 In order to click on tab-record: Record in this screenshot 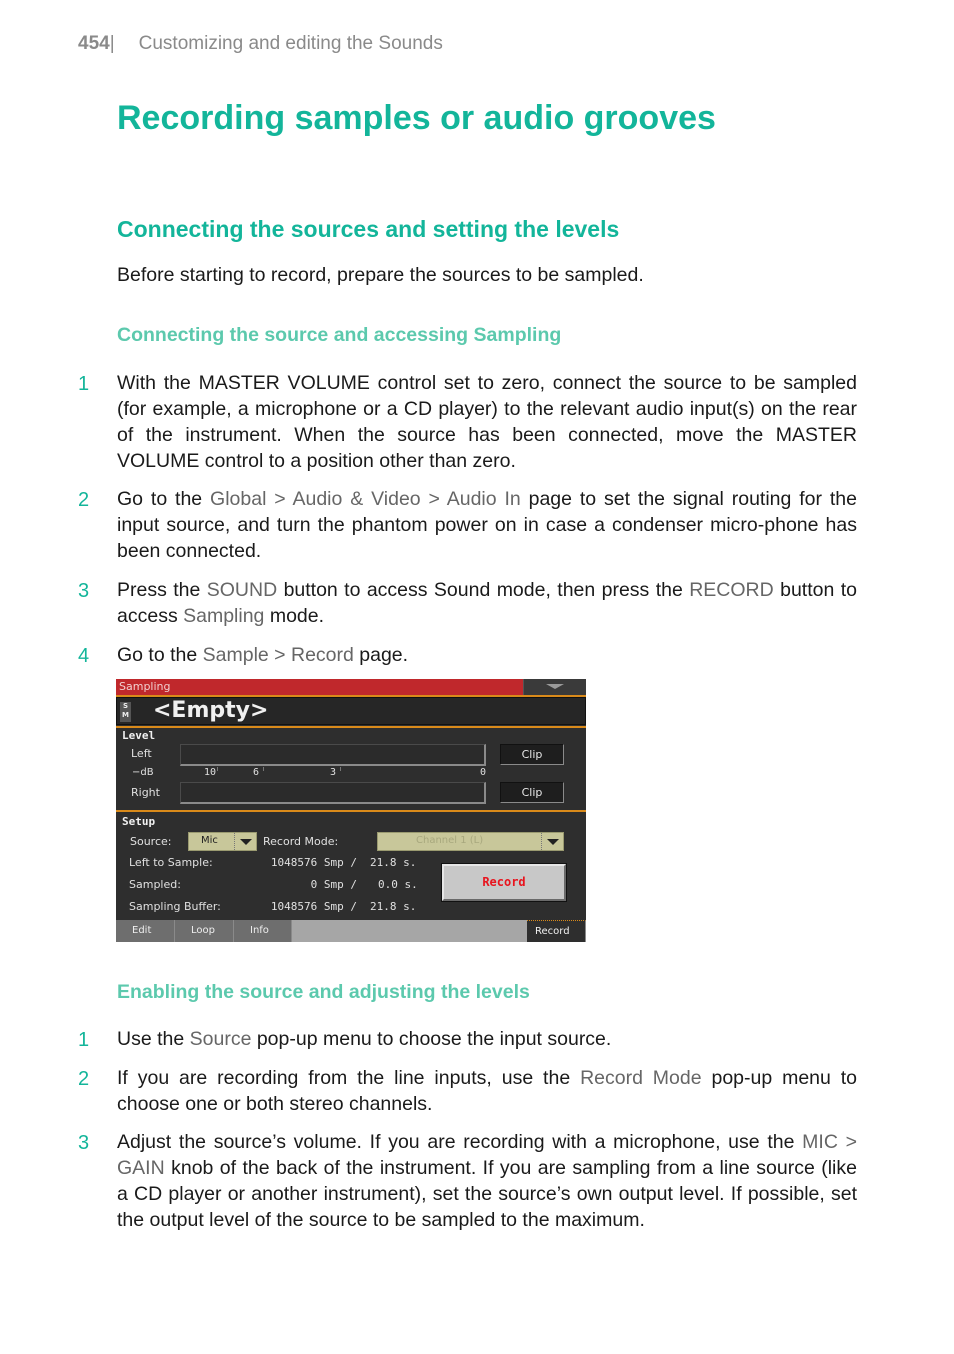, I will do `click(556, 931)`.